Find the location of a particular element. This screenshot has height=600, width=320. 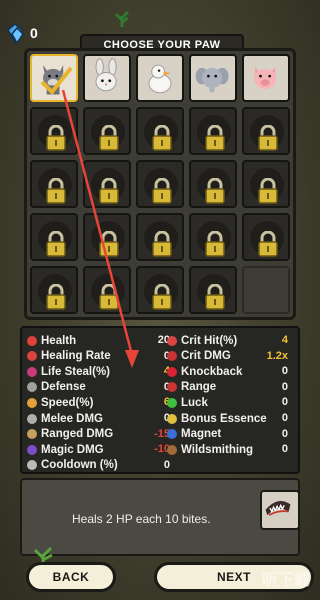

stat-label: Range is located at coordinates (199, 387).